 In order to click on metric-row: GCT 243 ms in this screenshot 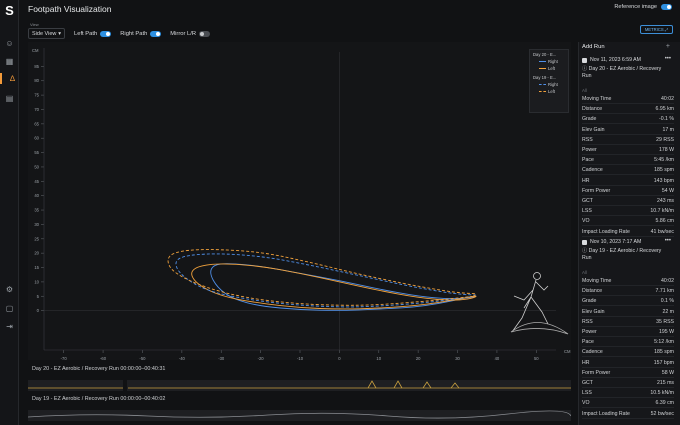, I will do `click(628, 202)`.